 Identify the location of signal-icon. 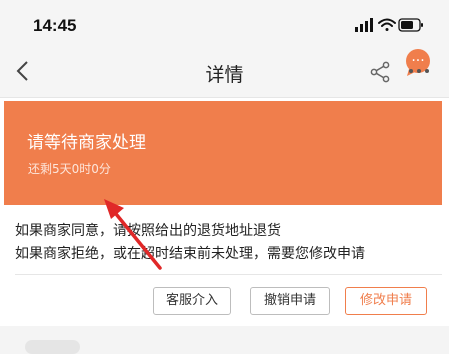
(364, 25).